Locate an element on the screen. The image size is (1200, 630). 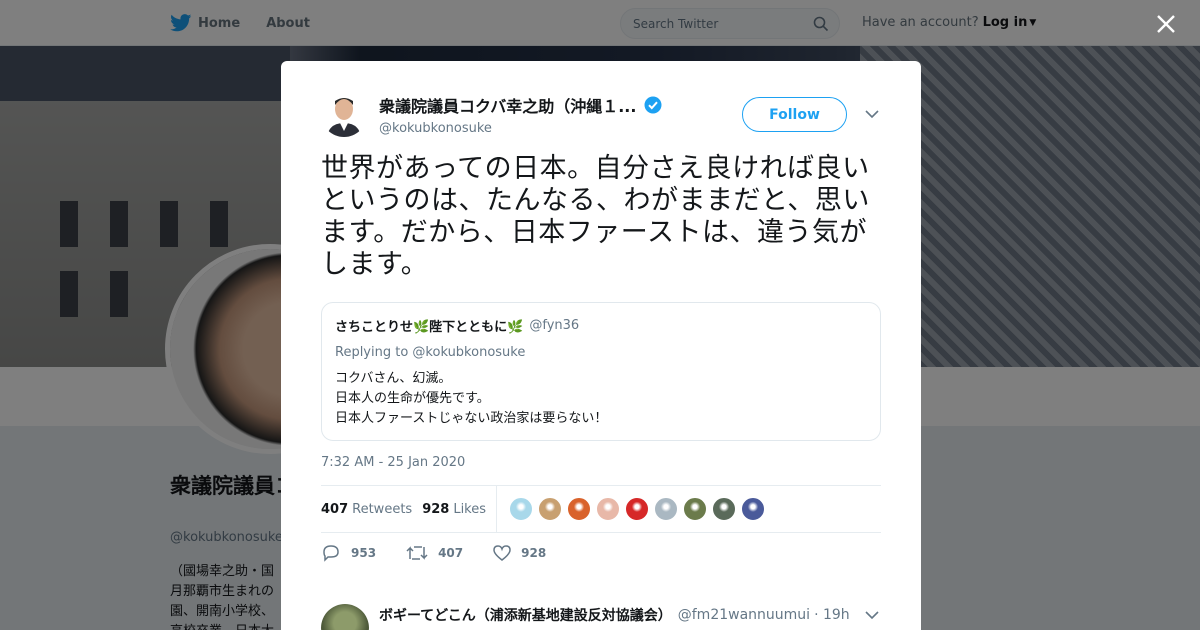
reply-avatar is located at coordinates (345, 617).